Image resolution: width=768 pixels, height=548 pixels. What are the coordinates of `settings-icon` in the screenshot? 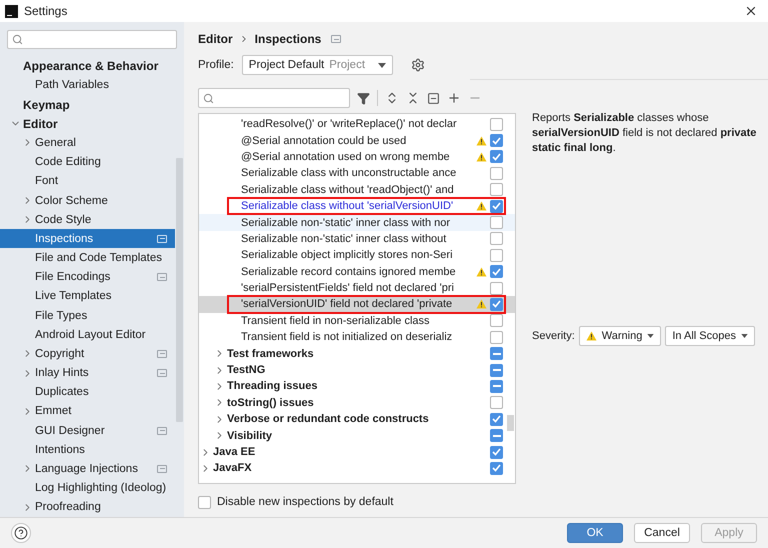 It's located at (417, 65).